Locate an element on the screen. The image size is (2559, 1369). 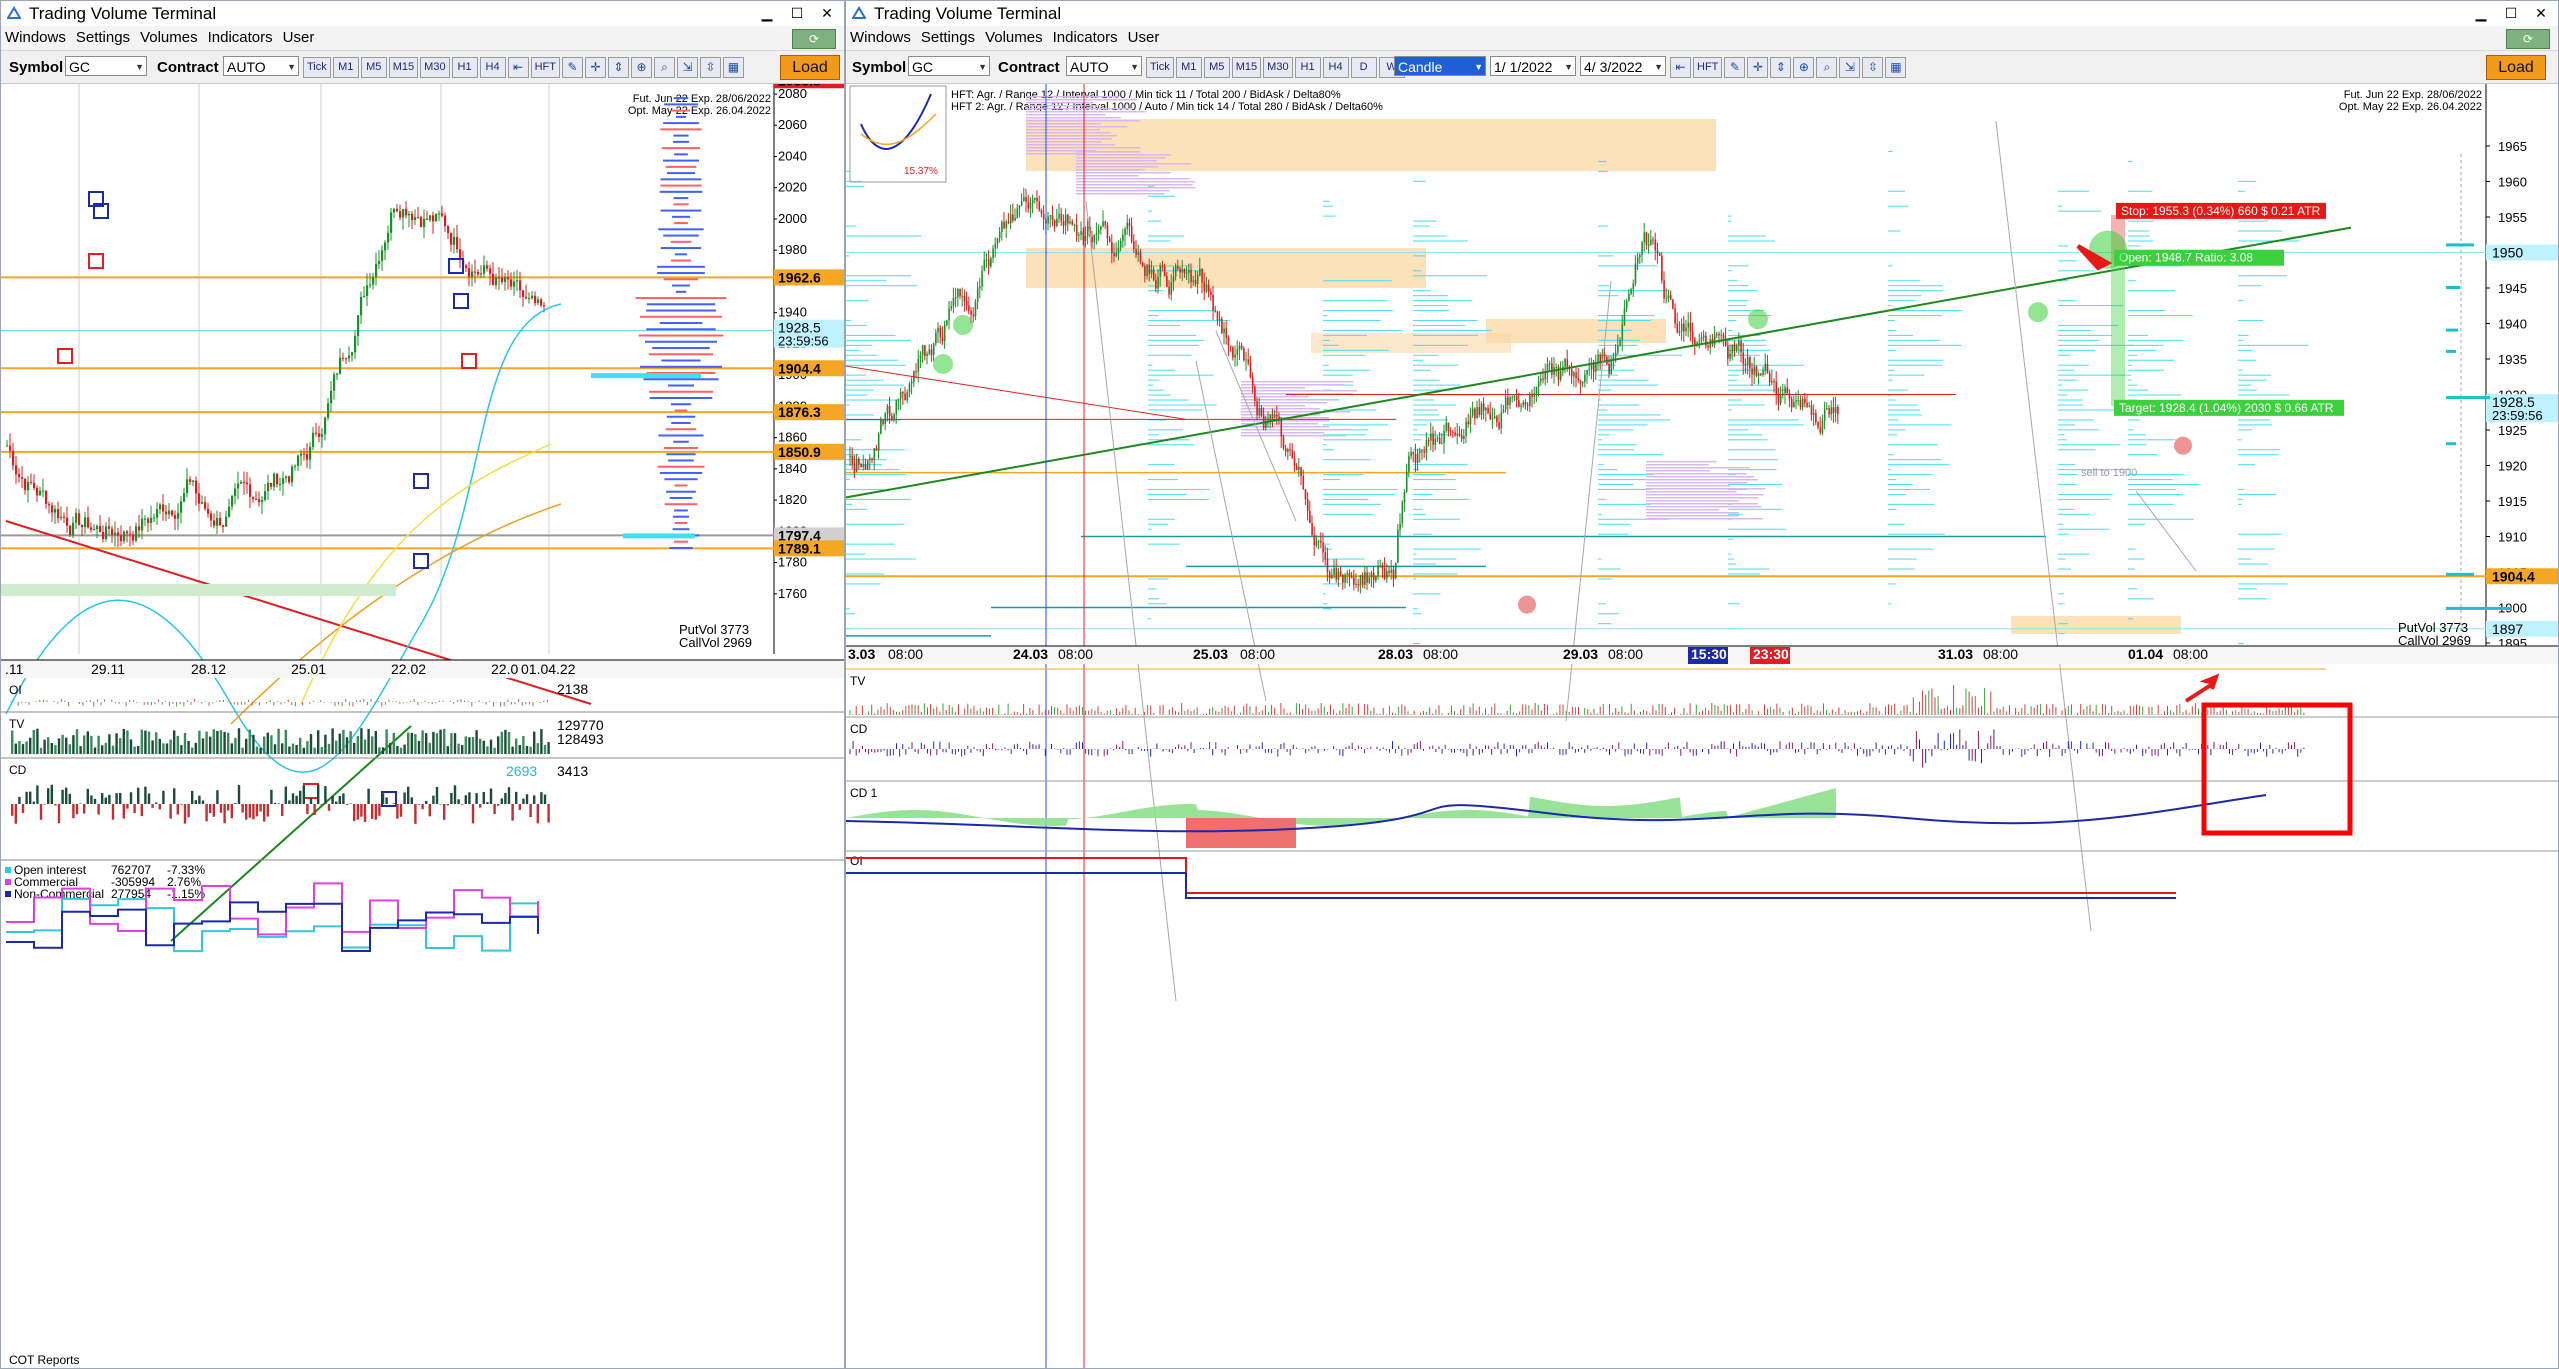
countdown-value: 23:59:56 is located at coordinates (803, 341).